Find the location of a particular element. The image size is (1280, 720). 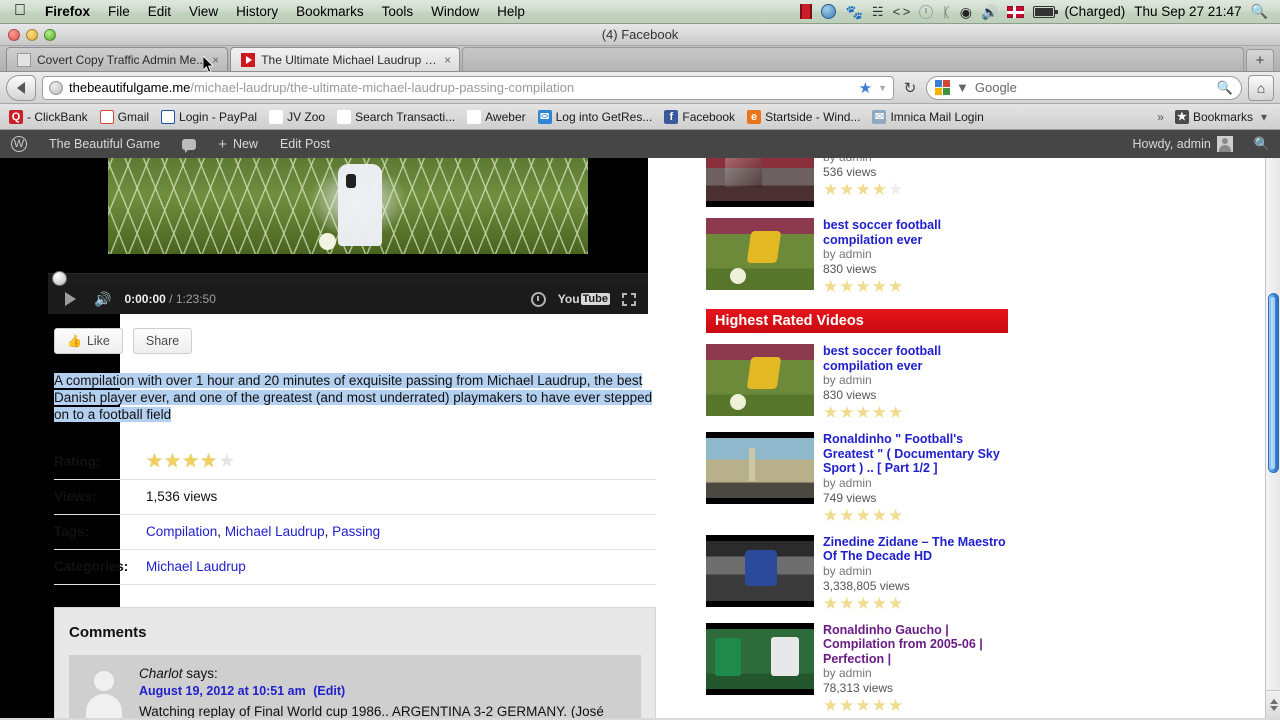

search-input: ▼ Google 🔍 is located at coordinates (1084, 87).